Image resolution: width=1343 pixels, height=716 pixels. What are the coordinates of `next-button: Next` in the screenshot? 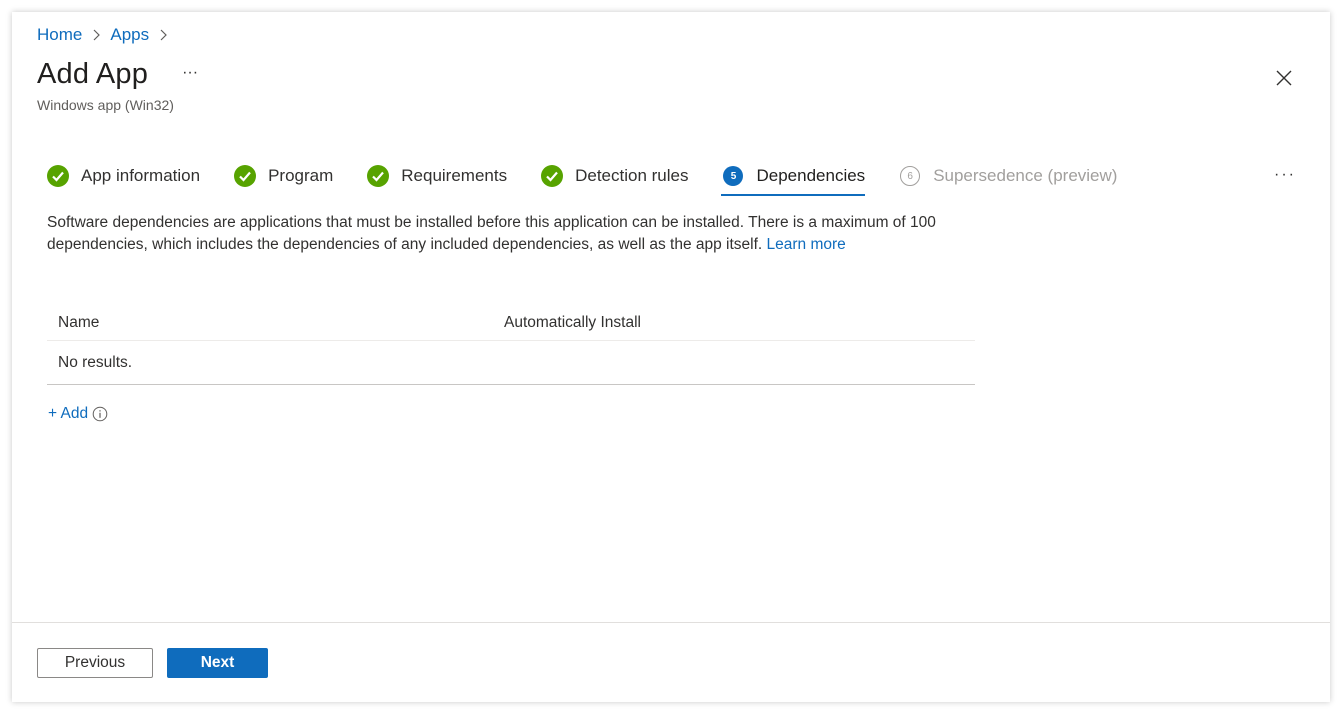 It's located at (217, 663).